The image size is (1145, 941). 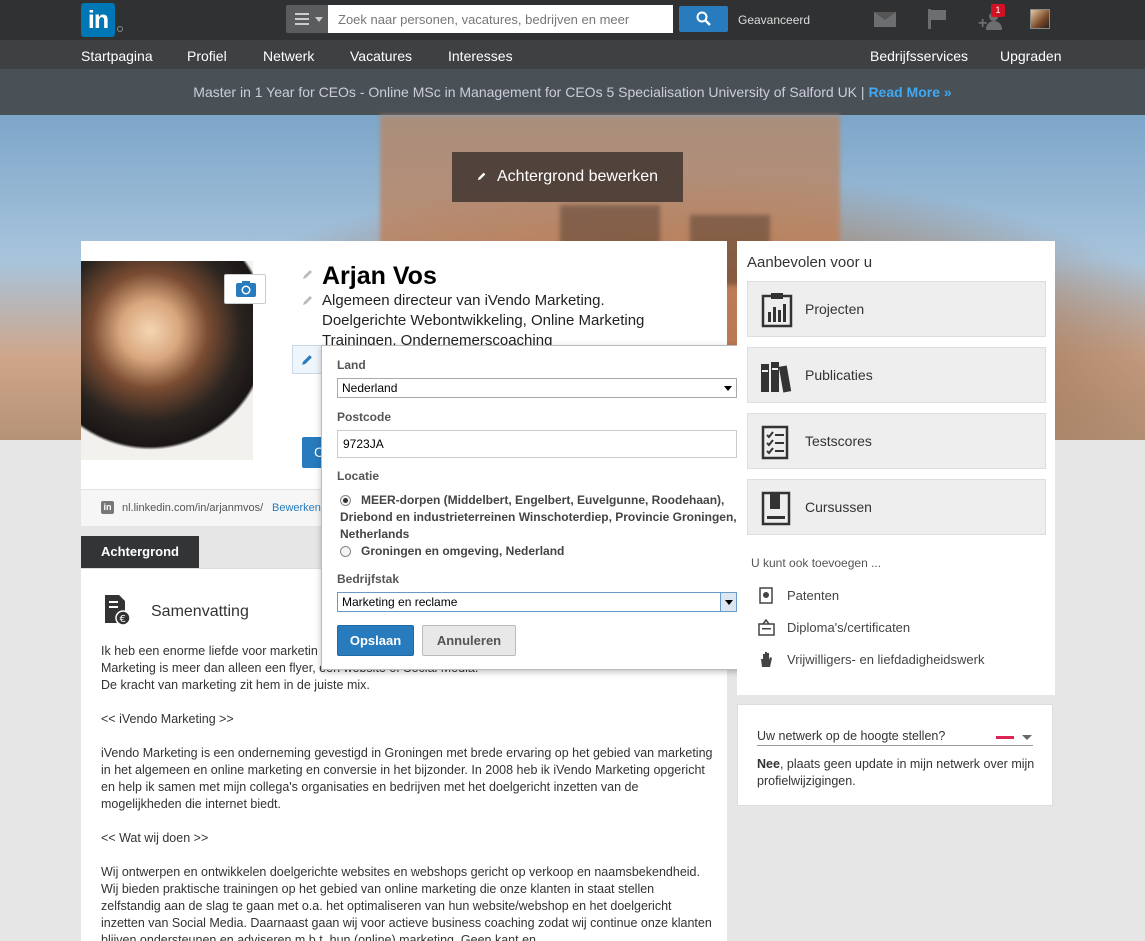 I want to click on nav-item-profile: Profiel, so click(x=207, y=56).